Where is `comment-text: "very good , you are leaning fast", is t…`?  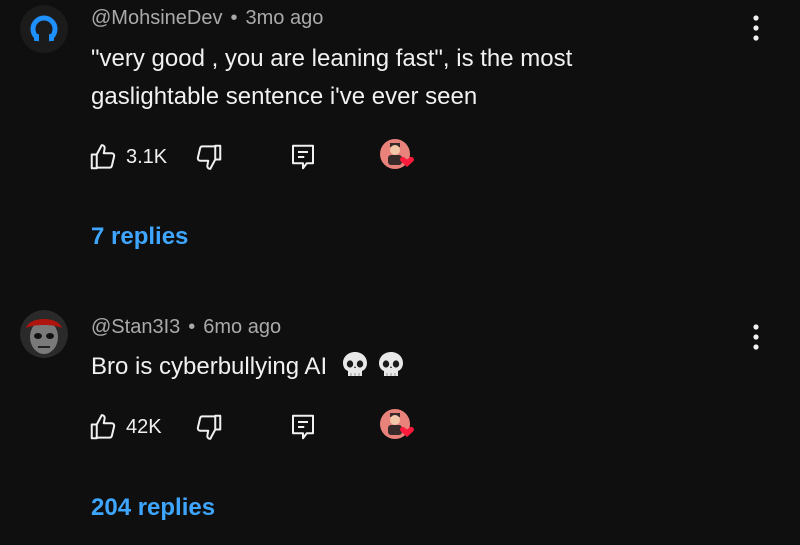
comment-text: "very good , you are leaning fast", is t… is located at coordinates (411, 78).